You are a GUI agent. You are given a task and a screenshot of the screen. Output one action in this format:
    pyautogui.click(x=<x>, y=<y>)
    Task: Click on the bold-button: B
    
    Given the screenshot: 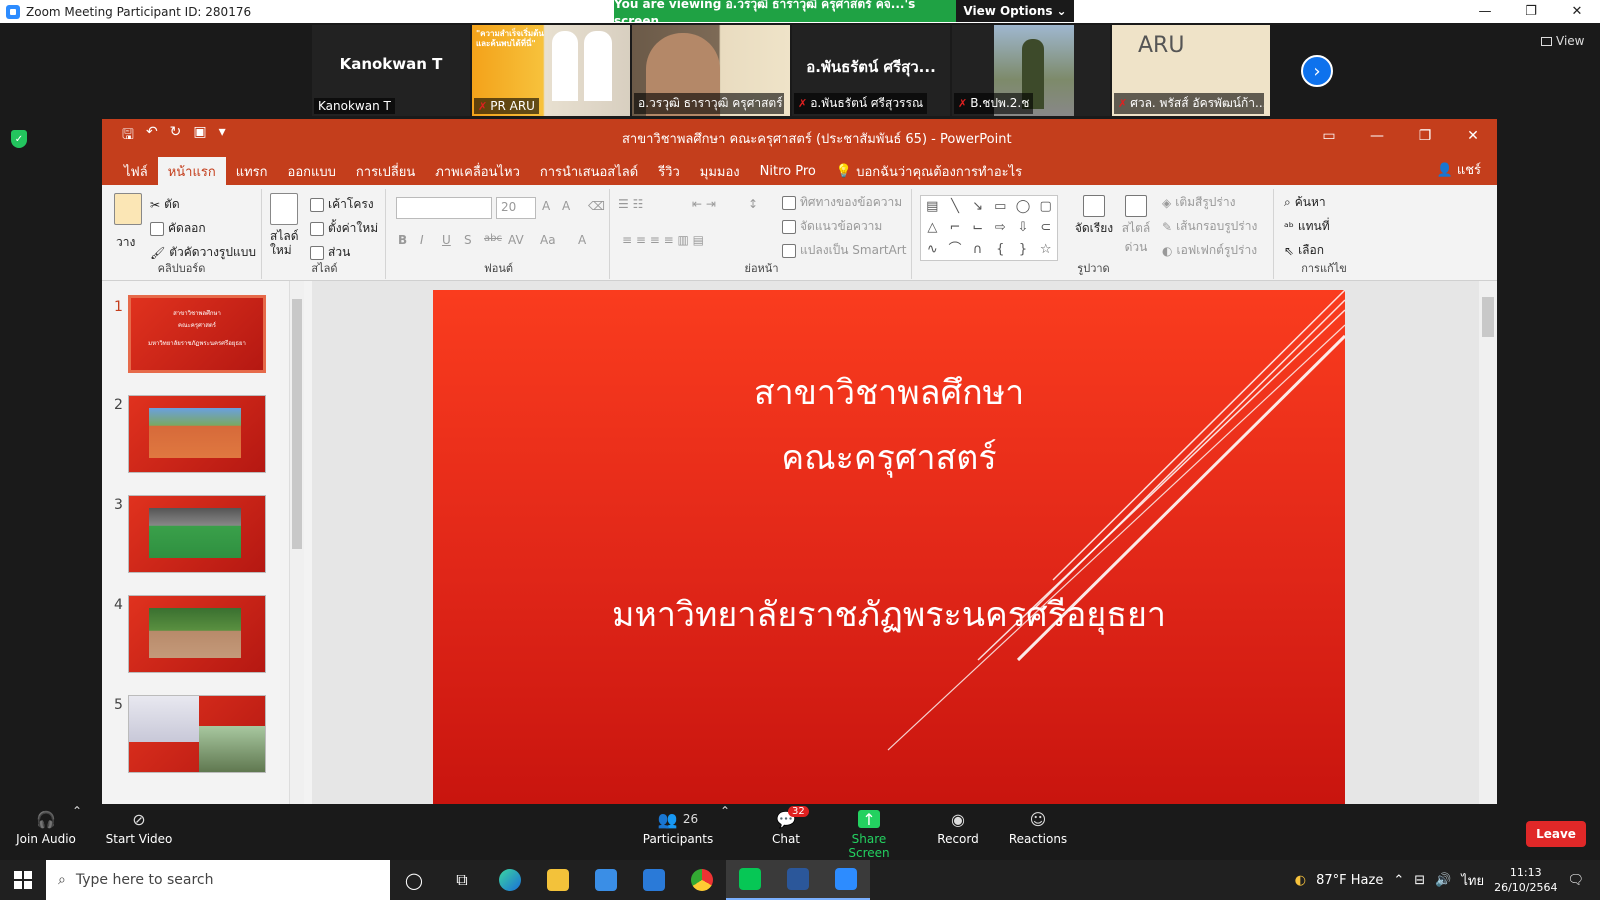 What is the action you would take?
    pyautogui.click(x=402, y=240)
    